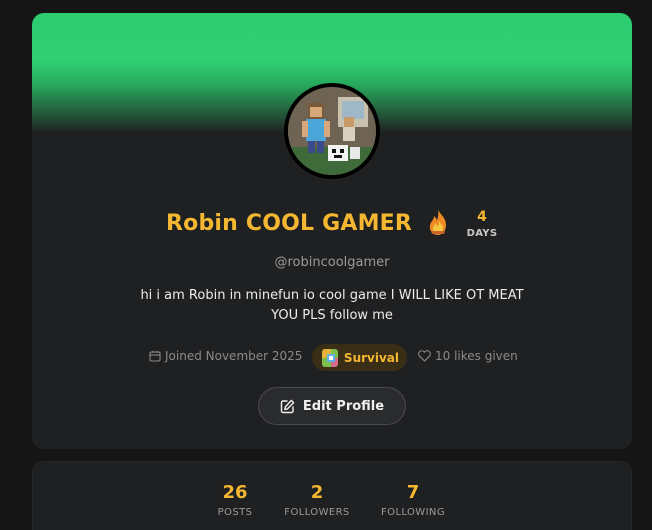  What do you see at coordinates (424, 357) in the screenshot?
I see `heart-icon` at bounding box center [424, 357].